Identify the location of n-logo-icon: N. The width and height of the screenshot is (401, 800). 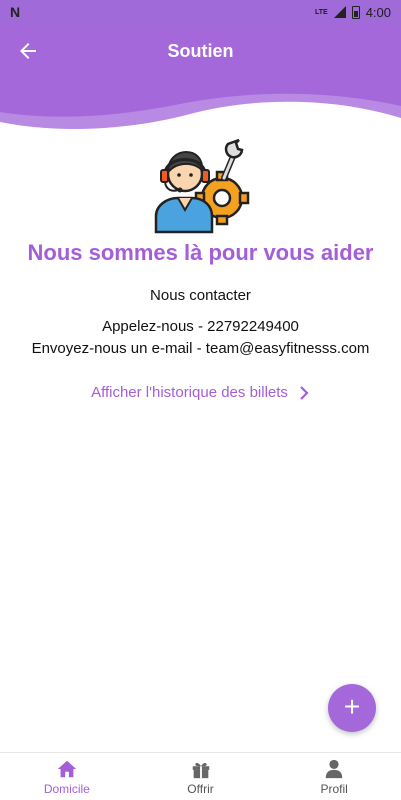
(15, 12).